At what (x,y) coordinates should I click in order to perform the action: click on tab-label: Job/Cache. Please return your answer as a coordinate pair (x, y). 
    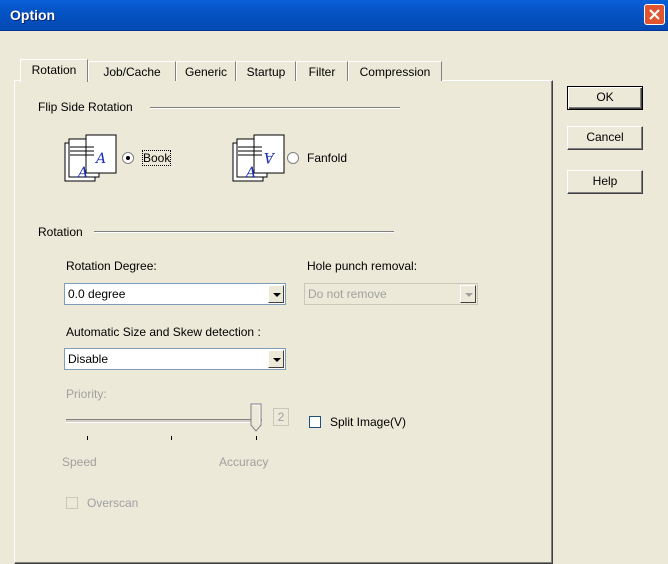
    Looking at the image, I should click on (132, 72).